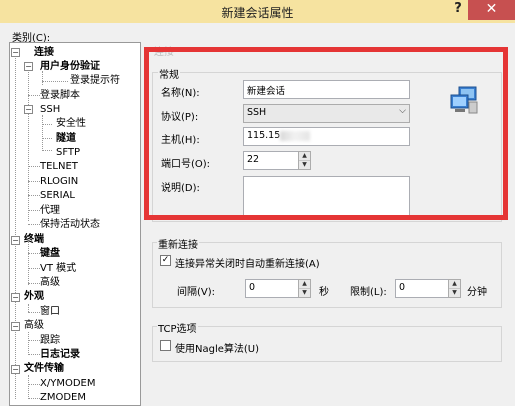 The height and width of the screenshot is (406, 515). What do you see at coordinates (247, 262) in the screenshot?
I see `reconnect-checkbox-label: 连接异常关闭时自动重新连接(A)` at bounding box center [247, 262].